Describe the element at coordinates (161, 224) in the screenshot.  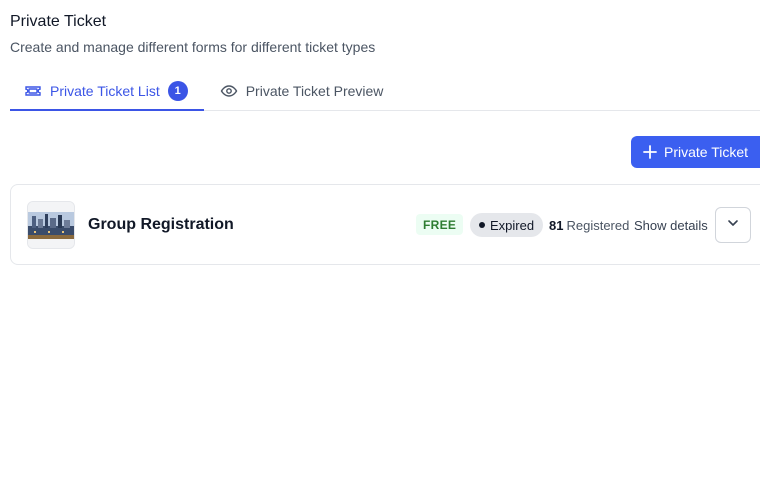
I see `ticket-name: Group Registration` at that location.